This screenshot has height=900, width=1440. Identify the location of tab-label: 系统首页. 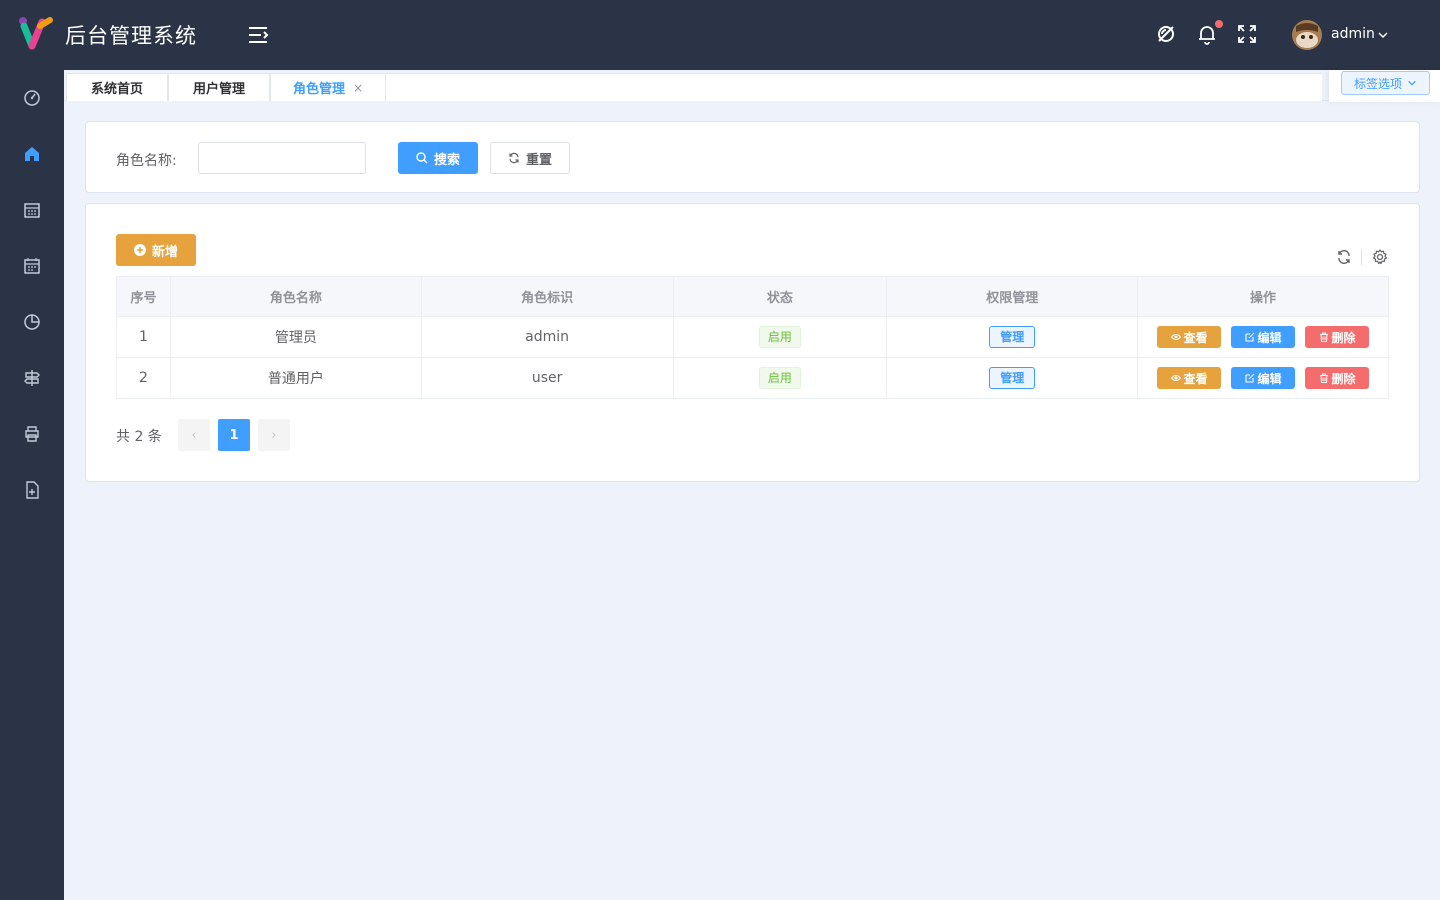
(116, 89).